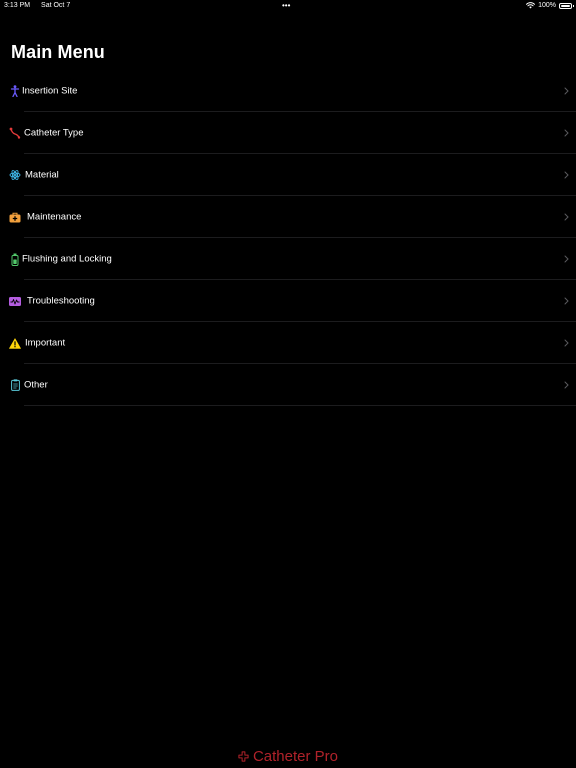 This screenshot has height=768, width=576. What do you see at coordinates (15, 175) in the screenshot?
I see `atom-icon` at bounding box center [15, 175].